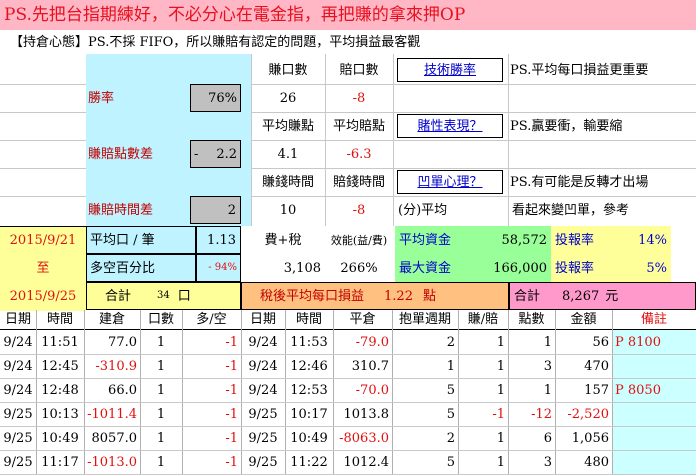  I want to click on point-diff-sign: -, so click(196, 154).